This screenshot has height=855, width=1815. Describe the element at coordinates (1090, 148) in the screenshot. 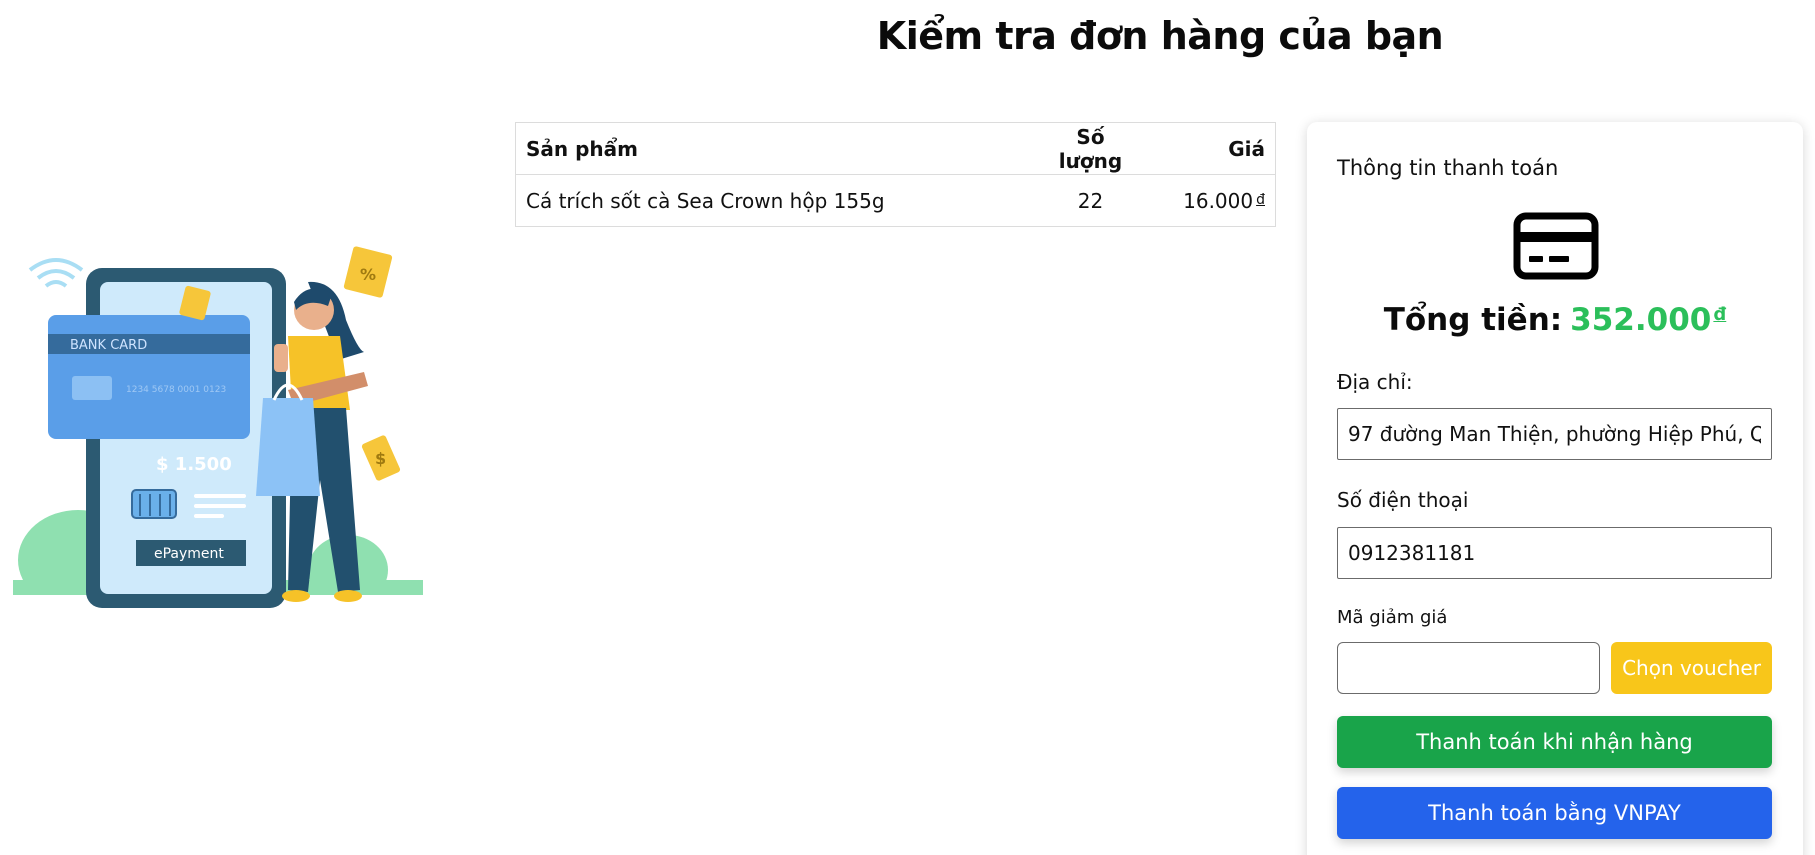

I see `header-quantity: Số lượng` at that location.